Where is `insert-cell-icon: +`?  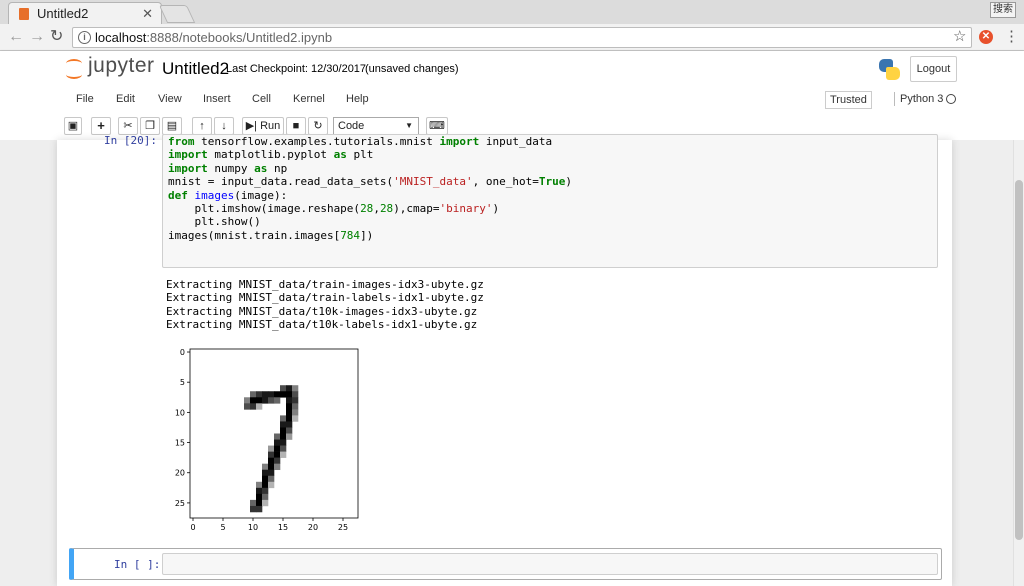 insert-cell-icon: + is located at coordinates (101, 126).